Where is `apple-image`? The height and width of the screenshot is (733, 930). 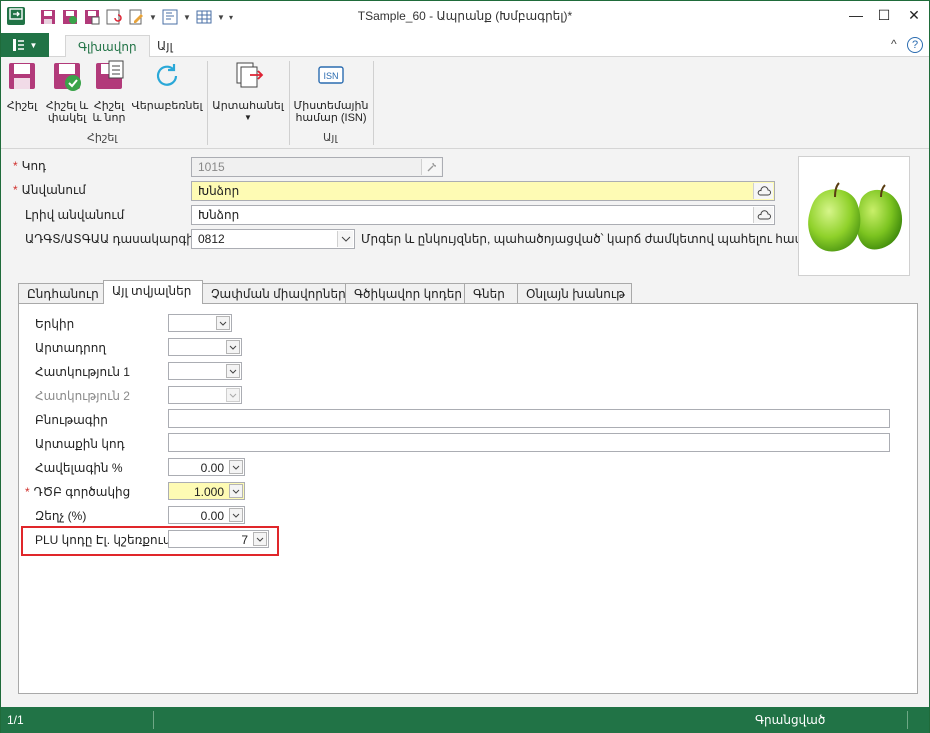
apple-image is located at coordinates (855, 217).